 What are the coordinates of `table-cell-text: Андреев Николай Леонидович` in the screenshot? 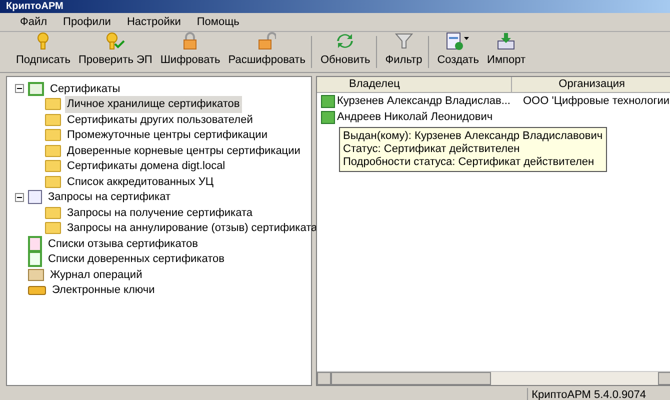 It's located at (415, 117).